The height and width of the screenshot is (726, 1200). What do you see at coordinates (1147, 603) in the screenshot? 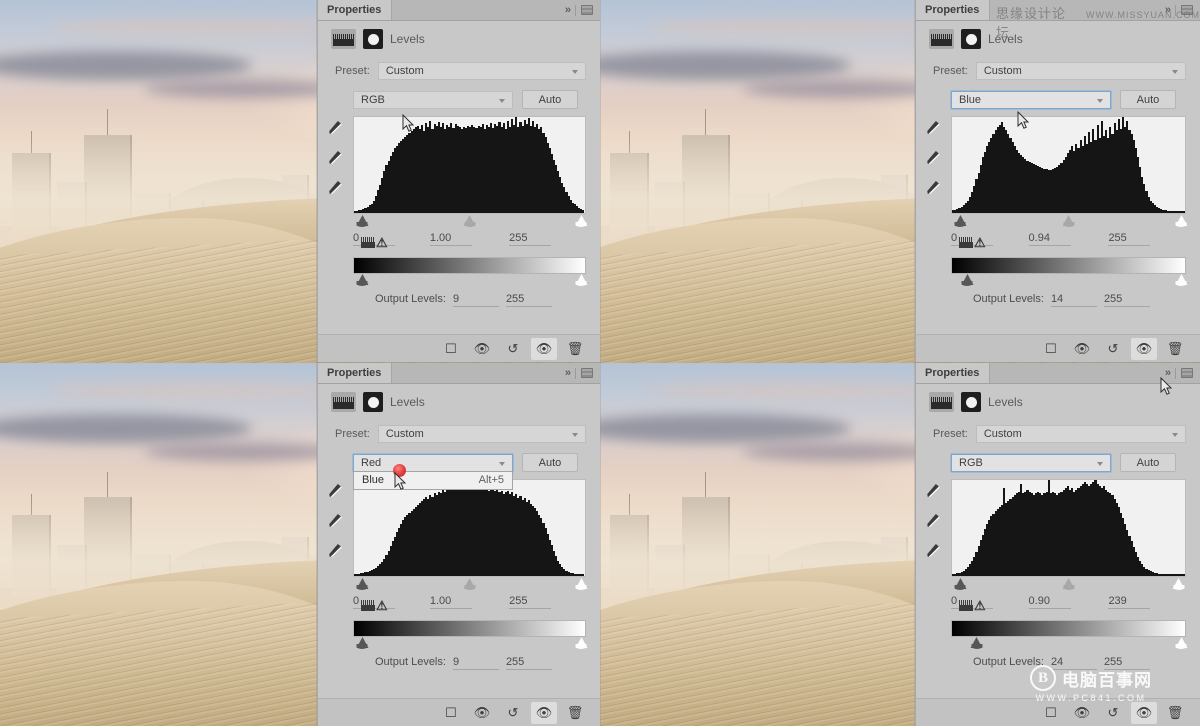
I see `input-white-field: 239` at bounding box center [1147, 603].